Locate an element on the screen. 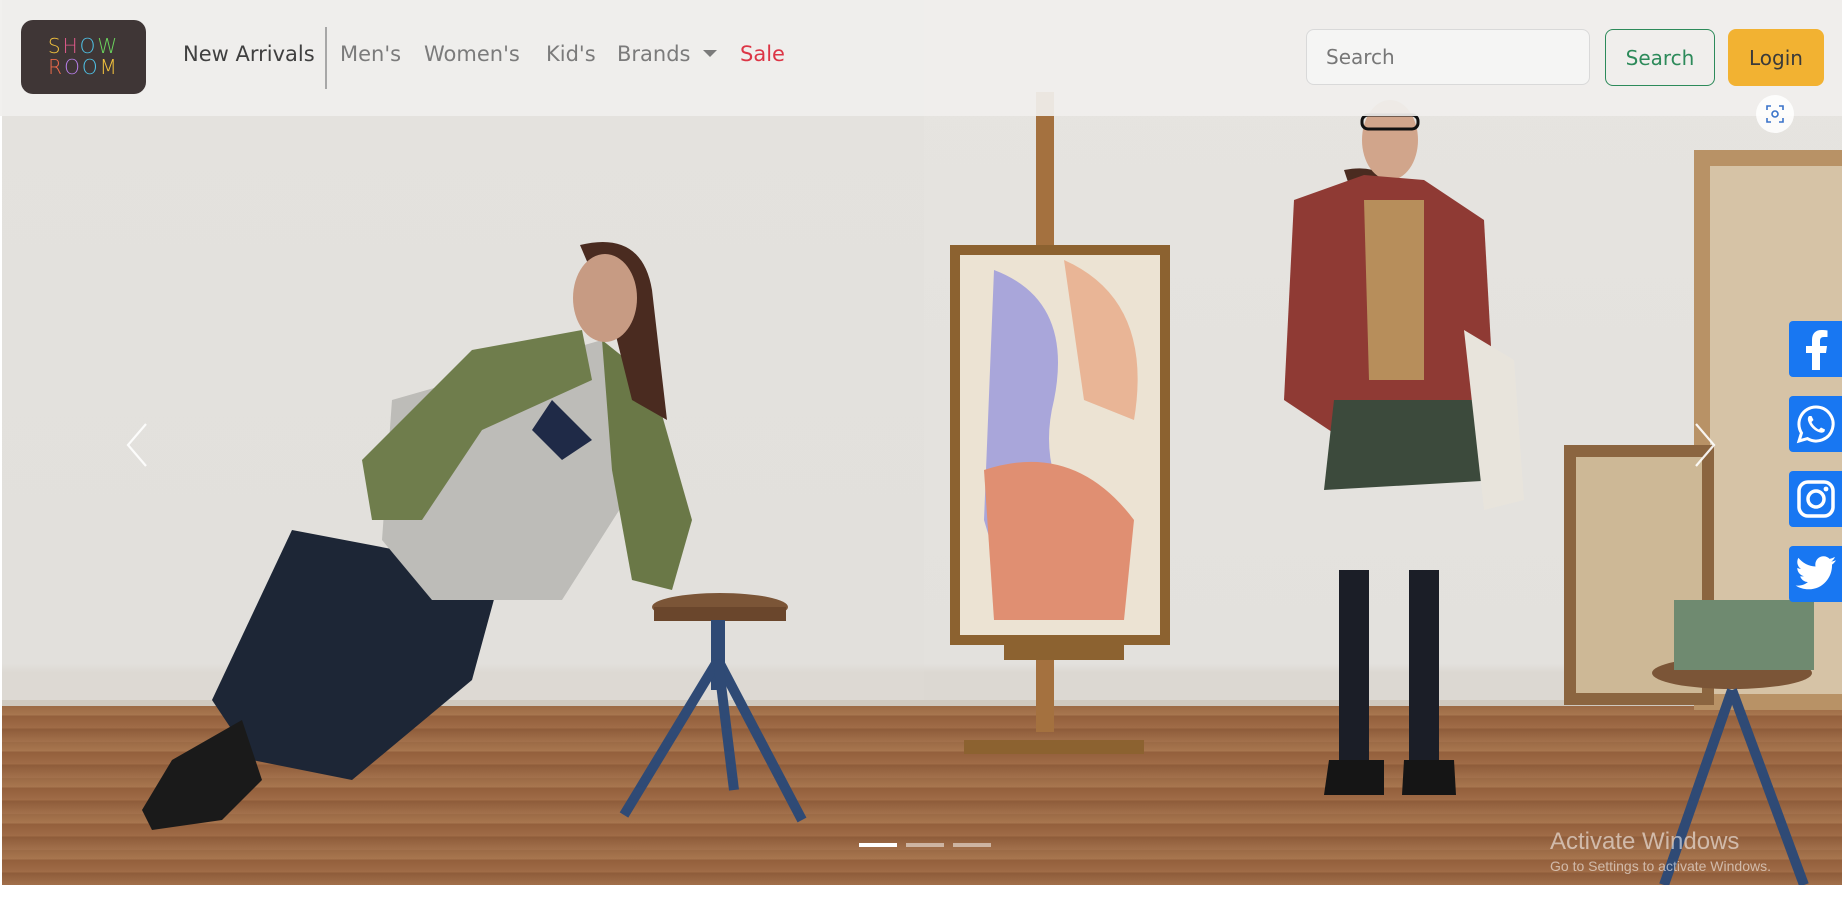 Image resolution: width=1842 pixels, height=897 pixels. watermark-subtitle: Go to Settings to activate Windows. is located at coordinates (1660, 866).